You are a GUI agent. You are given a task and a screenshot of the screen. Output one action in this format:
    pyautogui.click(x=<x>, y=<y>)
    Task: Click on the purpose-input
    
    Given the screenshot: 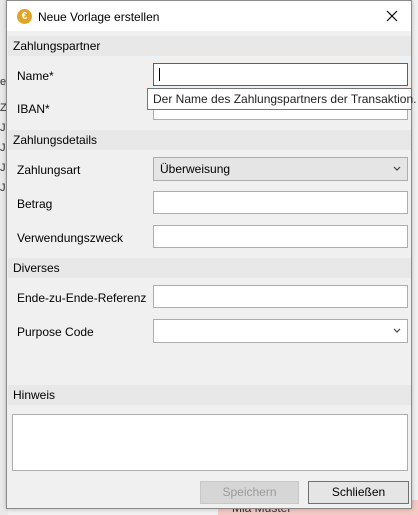 What is the action you would take?
    pyautogui.click(x=280, y=236)
    